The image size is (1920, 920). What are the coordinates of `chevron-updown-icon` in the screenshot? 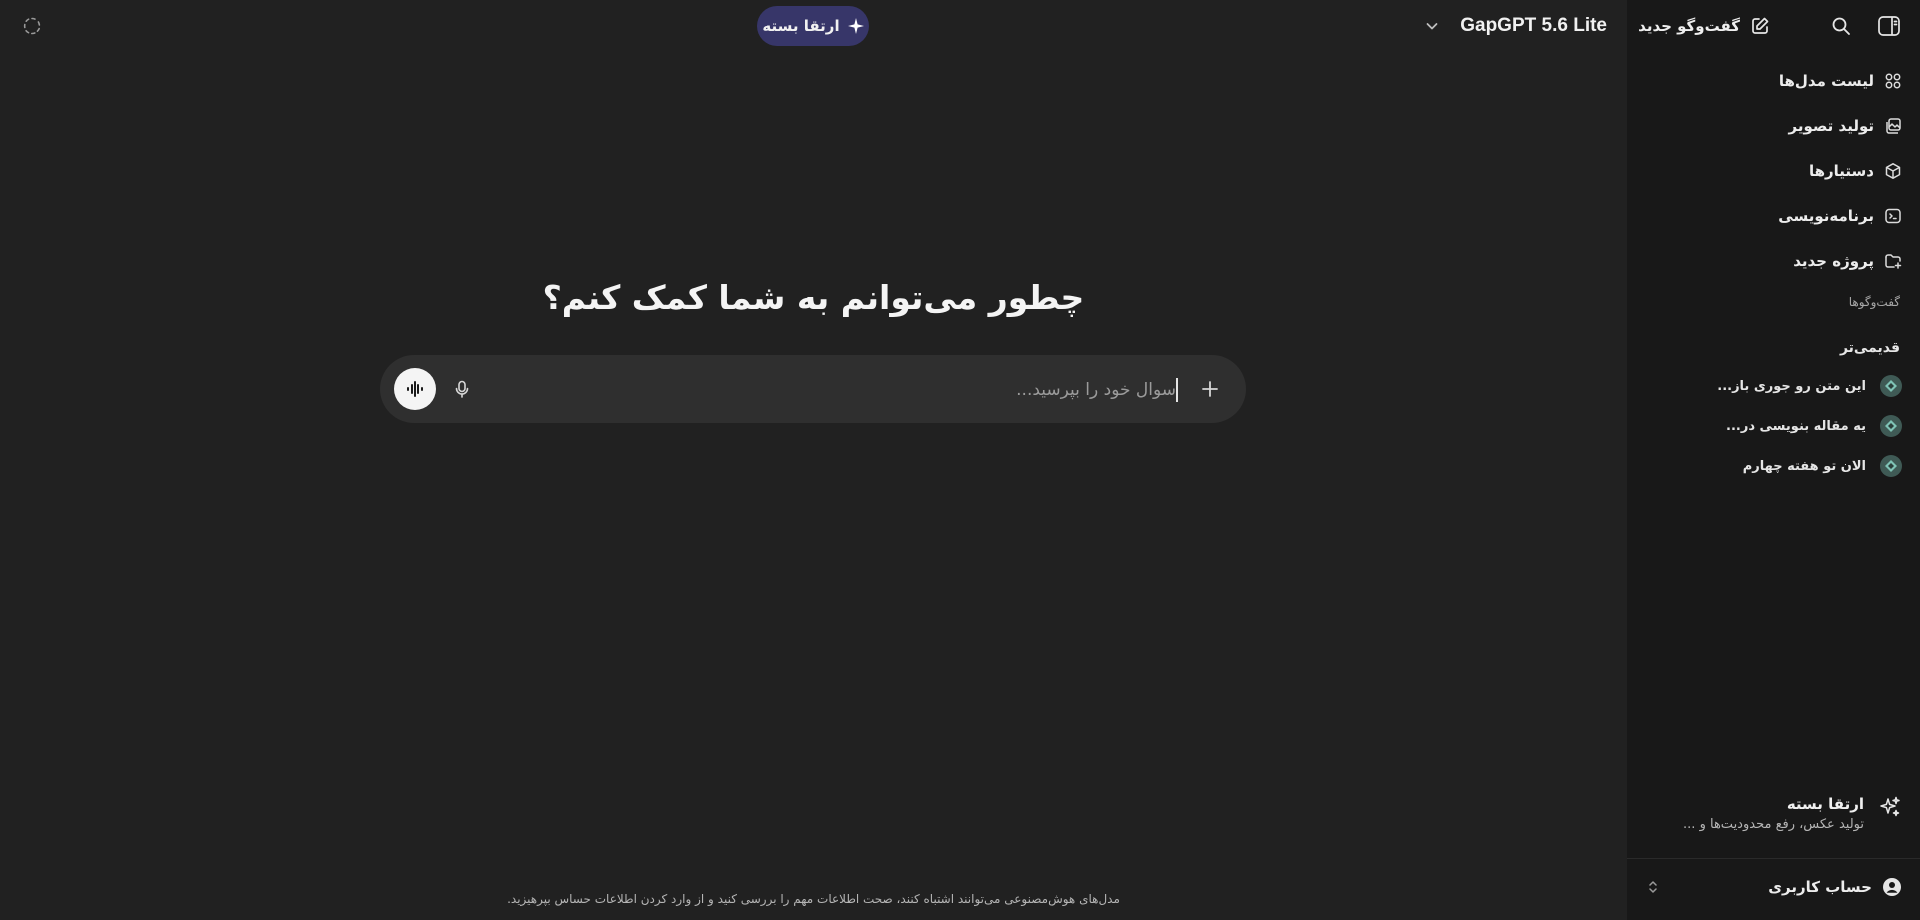 It's located at (1653, 887).